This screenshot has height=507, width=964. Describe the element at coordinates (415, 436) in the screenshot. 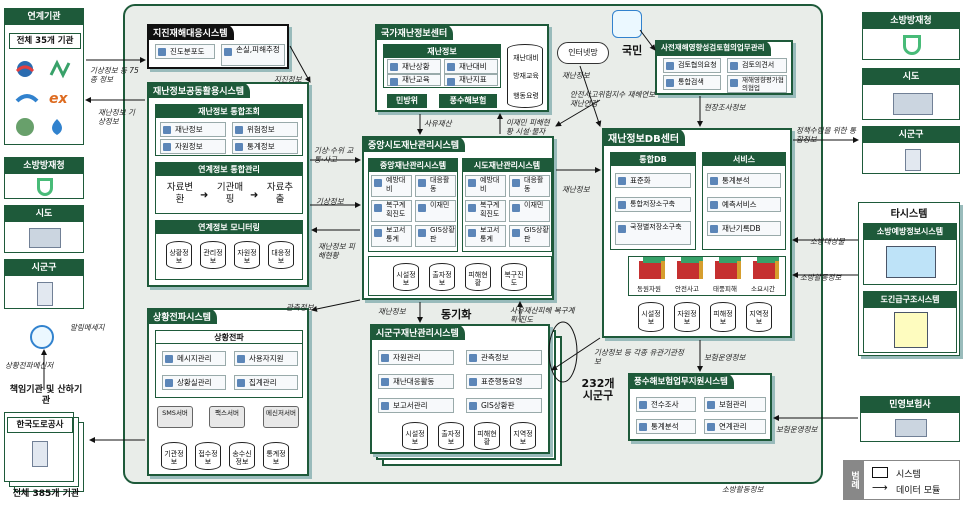

I see `db-county-facility: 시설정보` at that location.